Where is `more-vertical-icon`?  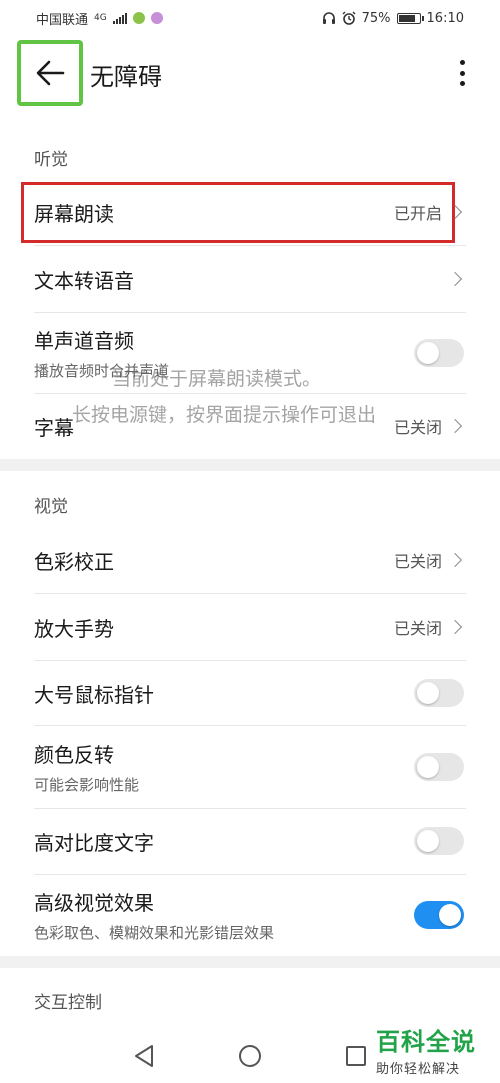
more-vertical-icon is located at coordinates (462, 62).